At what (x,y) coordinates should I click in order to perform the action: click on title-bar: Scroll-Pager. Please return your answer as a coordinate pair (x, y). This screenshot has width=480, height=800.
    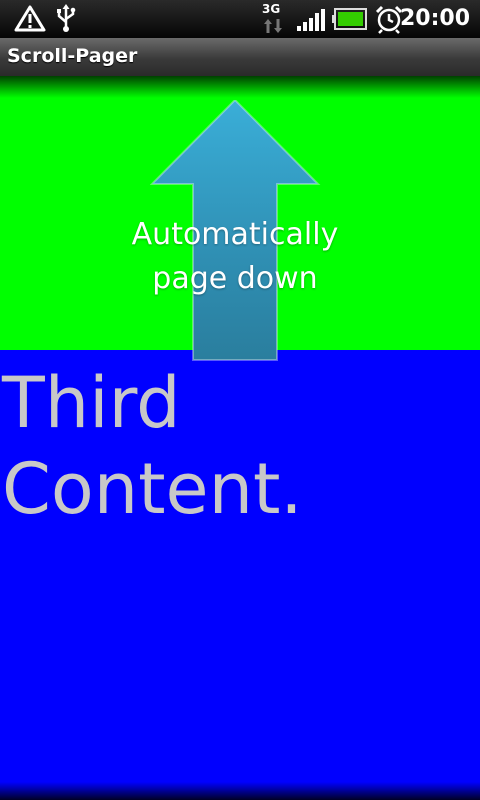
    Looking at the image, I should click on (240, 57).